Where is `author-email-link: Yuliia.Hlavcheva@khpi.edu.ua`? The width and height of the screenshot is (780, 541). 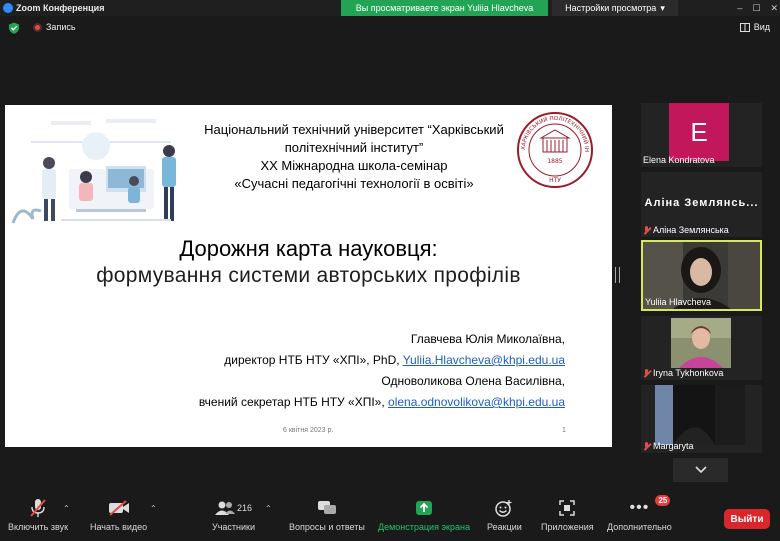 author-email-link: Yuliia.Hlavcheva@khpi.edu.ua is located at coordinates (484, 360).